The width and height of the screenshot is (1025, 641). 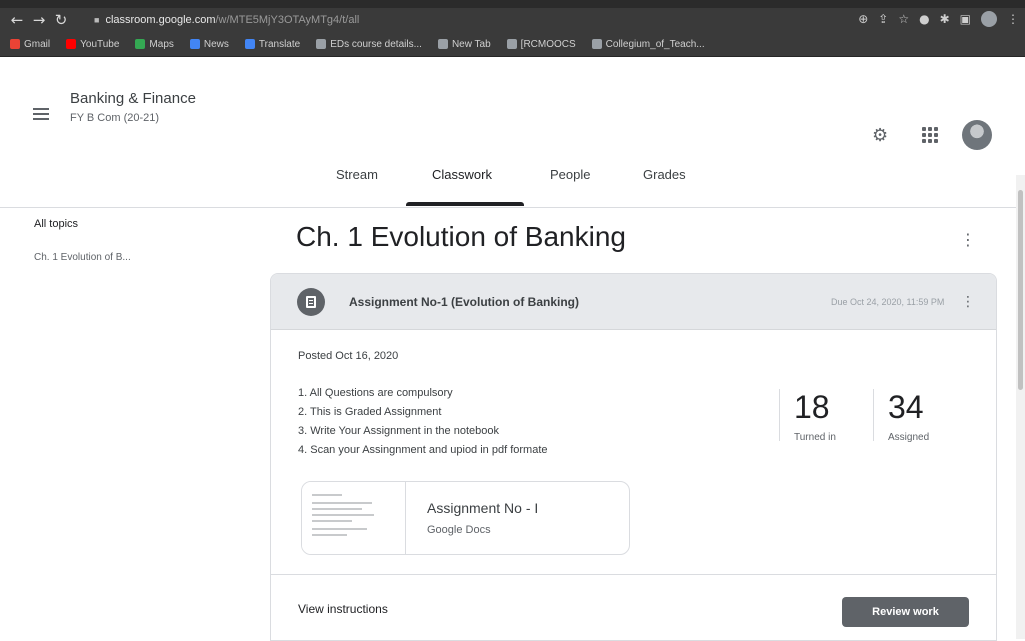 I want to click on share-icon: ⇪, so click(x=883, y=19).